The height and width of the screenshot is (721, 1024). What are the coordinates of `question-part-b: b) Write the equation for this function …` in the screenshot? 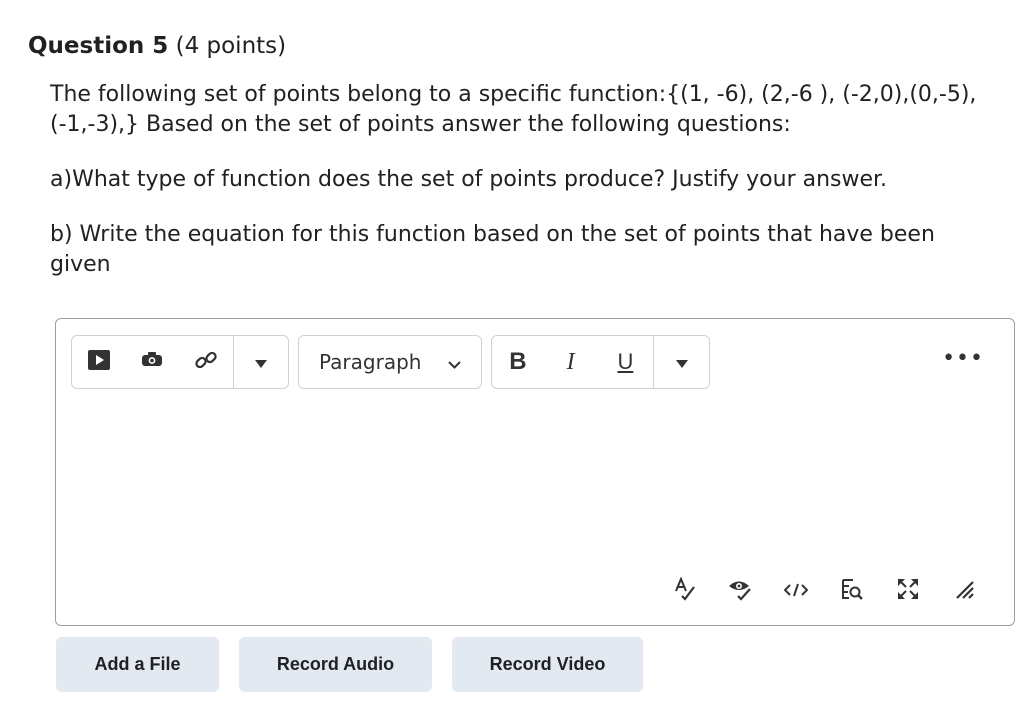 It's located at (492, 249).